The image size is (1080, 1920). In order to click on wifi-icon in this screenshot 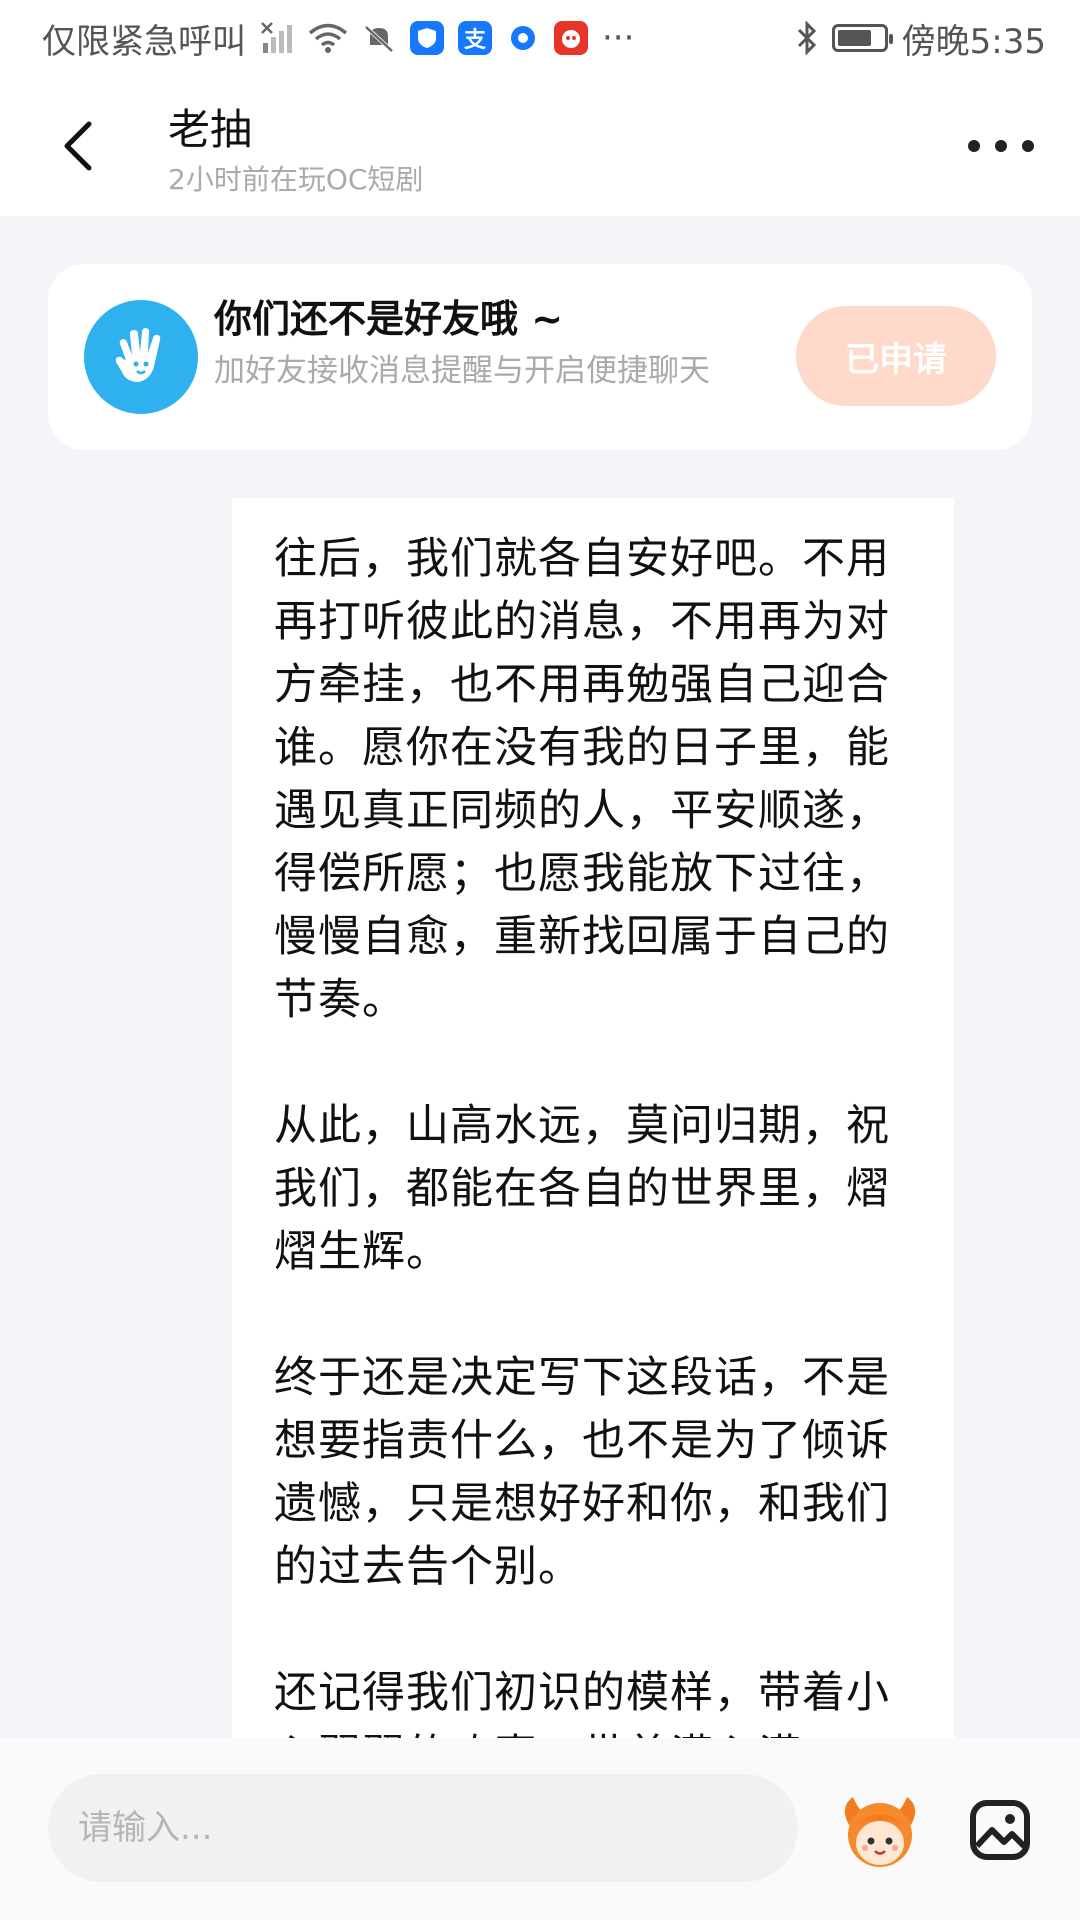, I will do `click(328, 38)`.